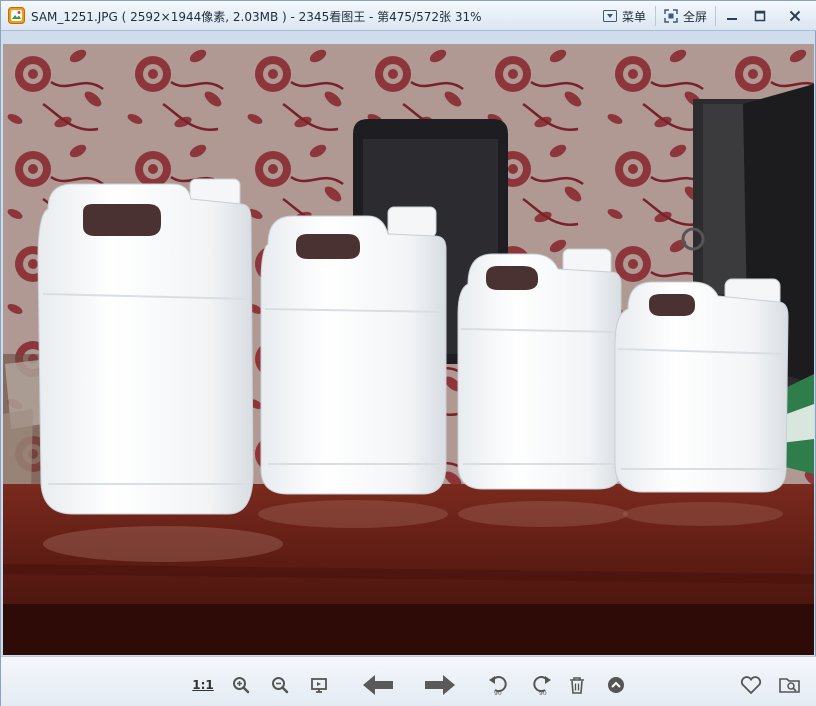  I want to click on fit-window-button, so click(319, 685).